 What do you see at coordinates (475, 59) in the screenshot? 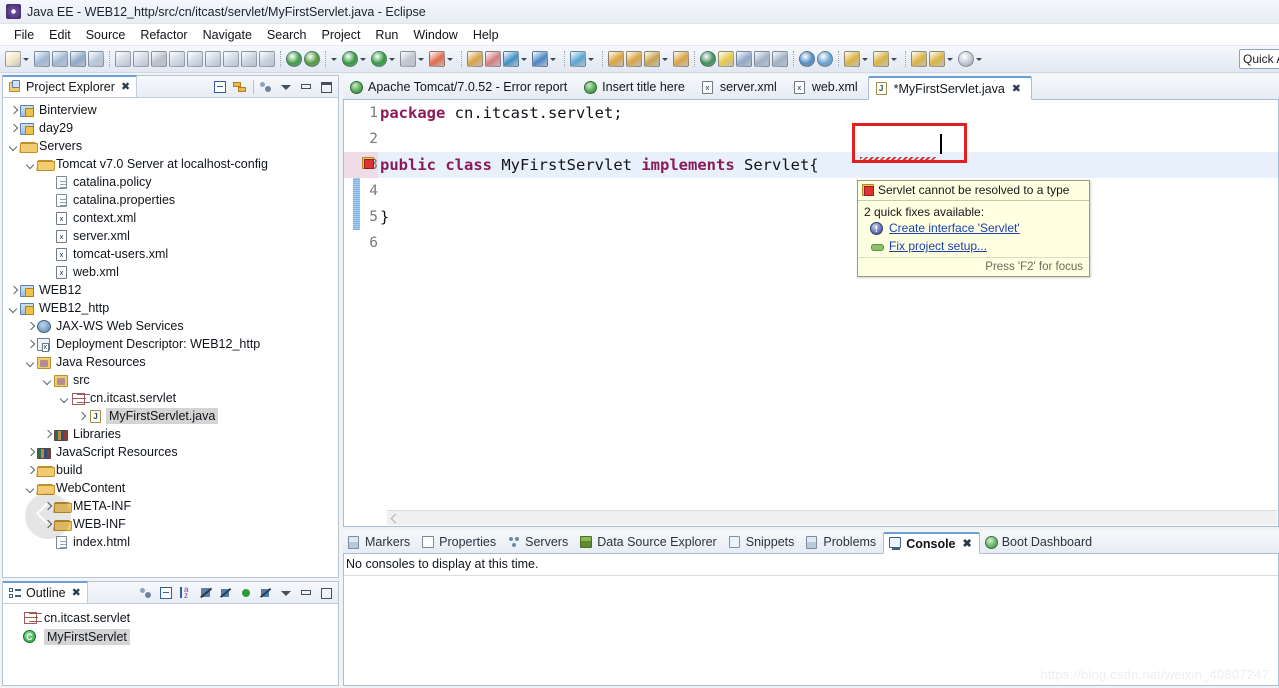
I see `new-java-project-icon` at bounding box center [475, 59].